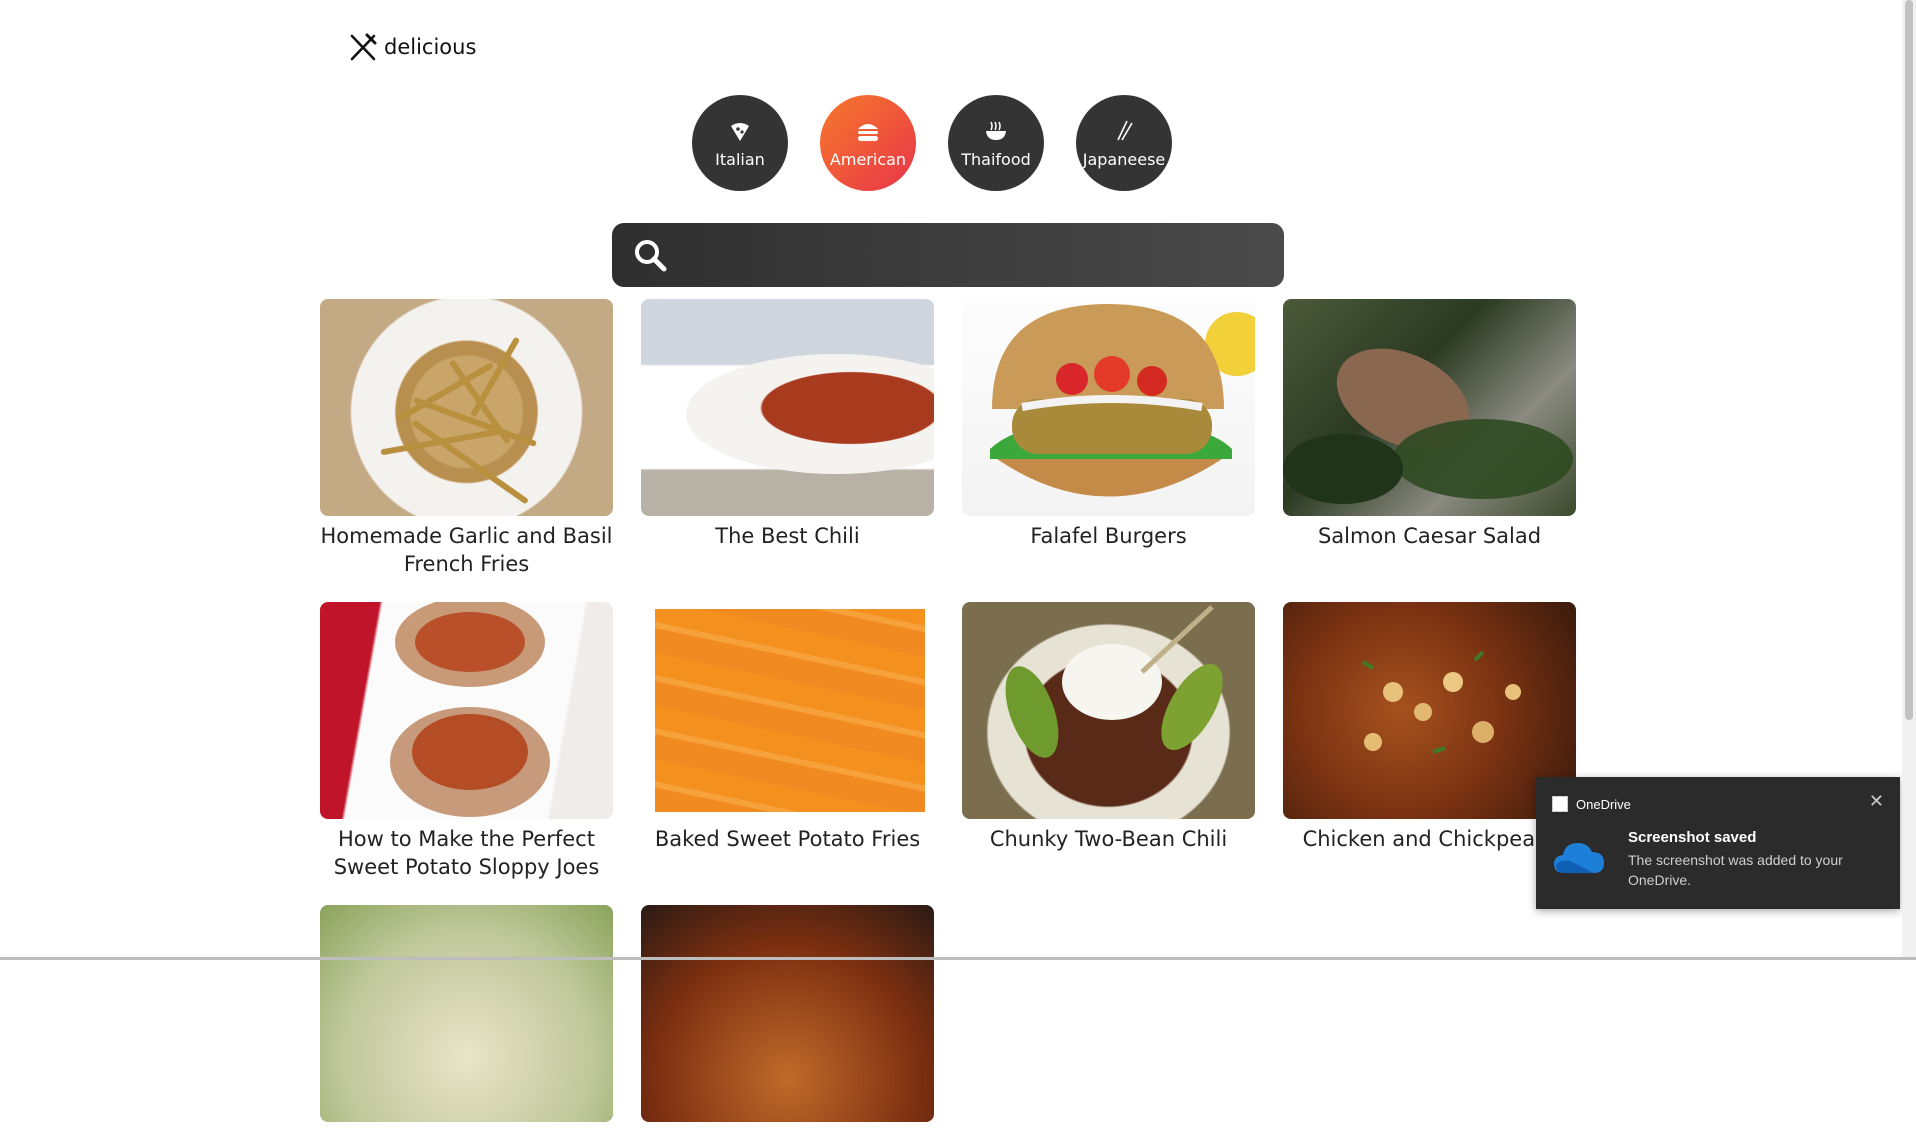  I want to click on recipe-card: Salmon Caesar Salad, so click(1429, 438).